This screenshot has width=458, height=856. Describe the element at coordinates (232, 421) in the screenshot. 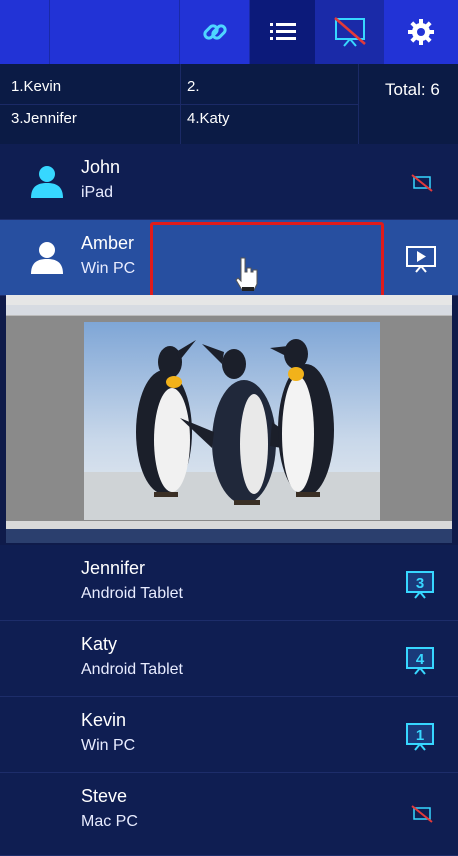

I see `penguins-image` at that location.